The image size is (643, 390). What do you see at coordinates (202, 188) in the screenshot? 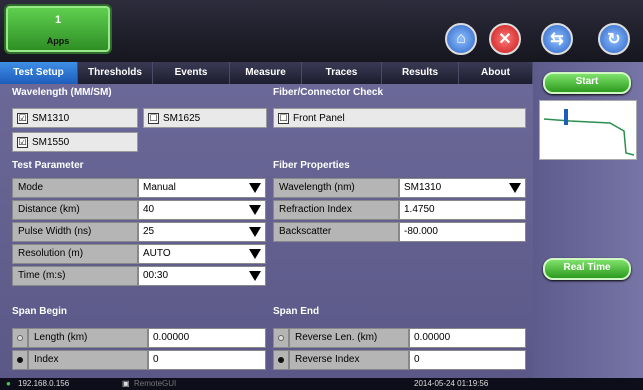
I see `mode-select: Manual` at bounding box center [202, 188].